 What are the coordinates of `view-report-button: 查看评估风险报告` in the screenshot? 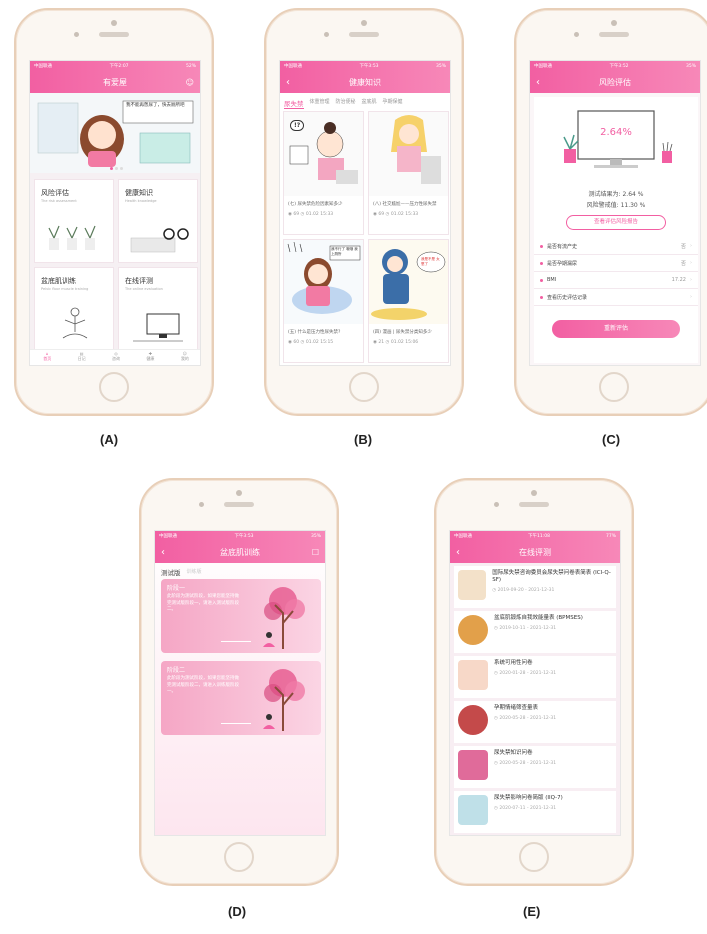 It's located at (616, 222).